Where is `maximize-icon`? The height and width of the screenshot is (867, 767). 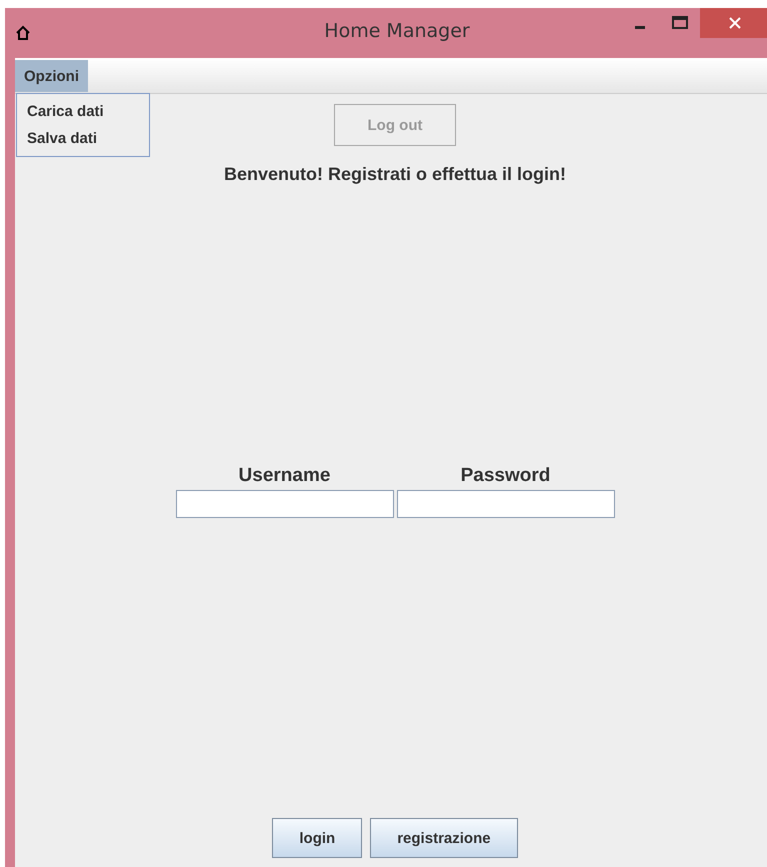
maximize-icon is located at coordinates (680, 23).